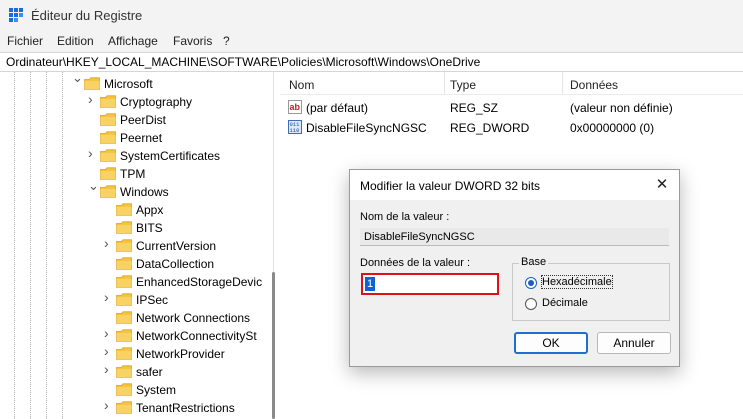 The height and width of the screenshot is (419, 743). I want to click on tree-item: TPM, so click(134, 174).